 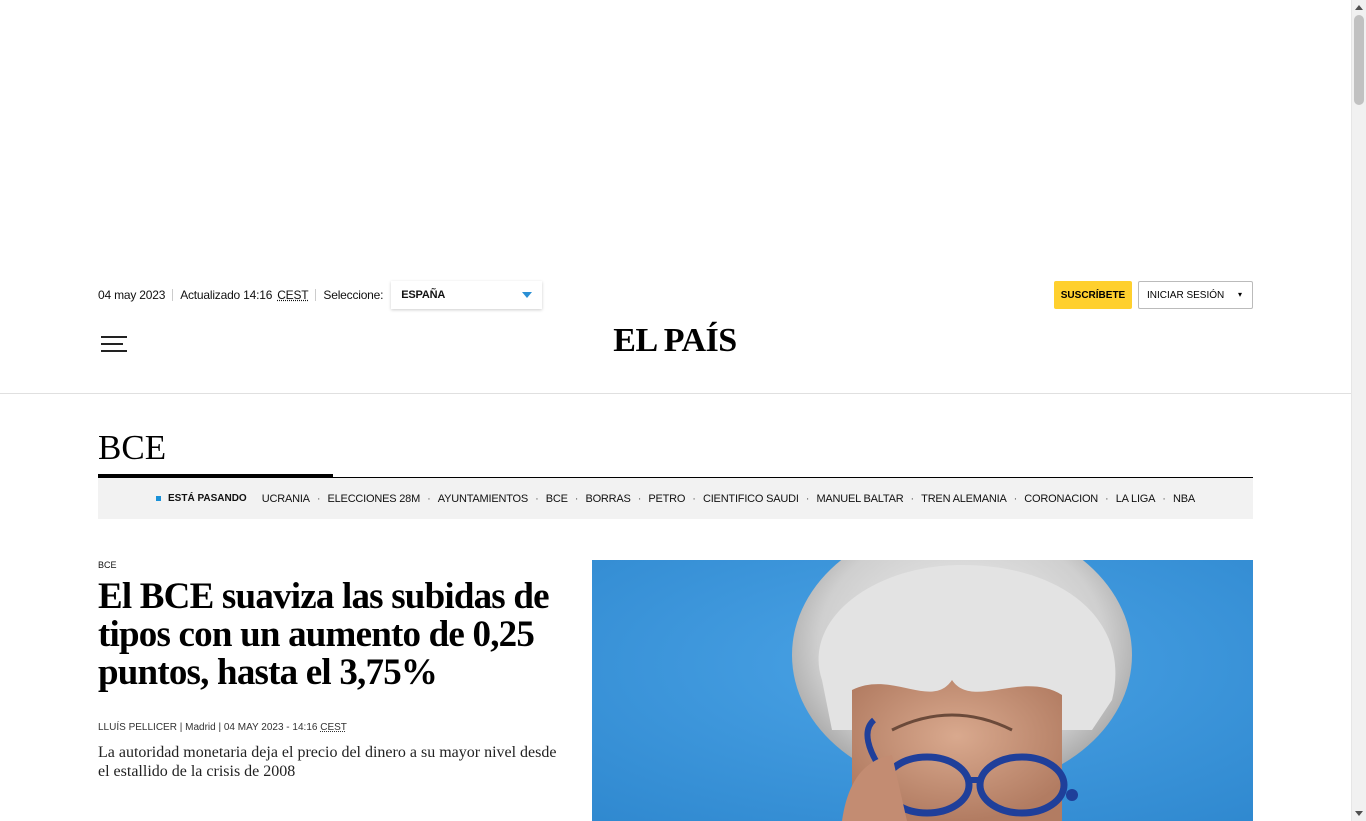 I want to click on subscribe-button: SUSCRÍBETE, so click(x=1093, y=295).